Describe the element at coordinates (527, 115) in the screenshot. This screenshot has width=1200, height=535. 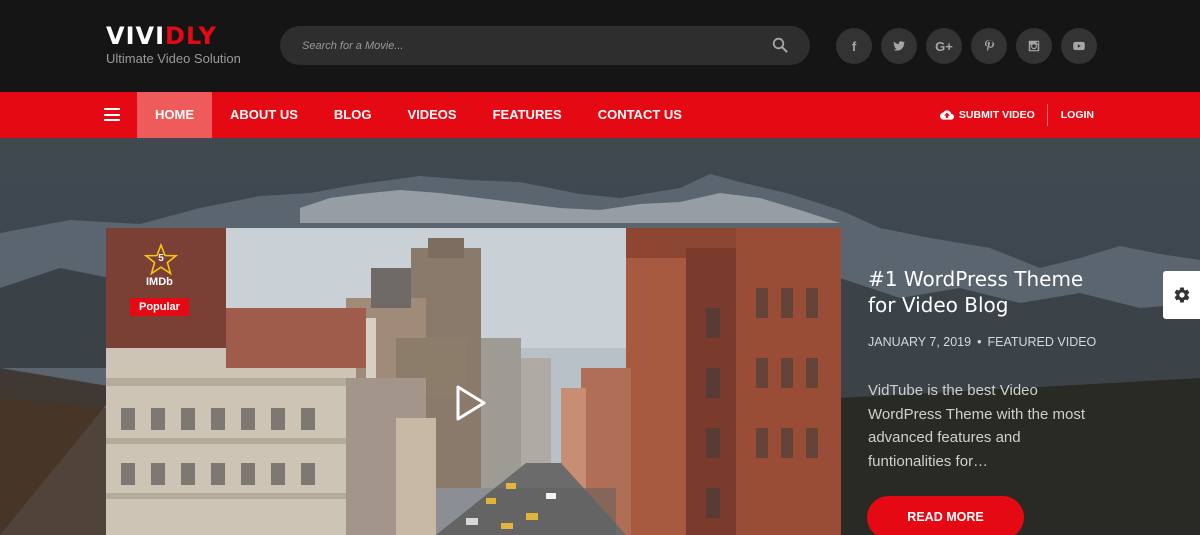
I see `nav-item-features: FEATURES` at that location.